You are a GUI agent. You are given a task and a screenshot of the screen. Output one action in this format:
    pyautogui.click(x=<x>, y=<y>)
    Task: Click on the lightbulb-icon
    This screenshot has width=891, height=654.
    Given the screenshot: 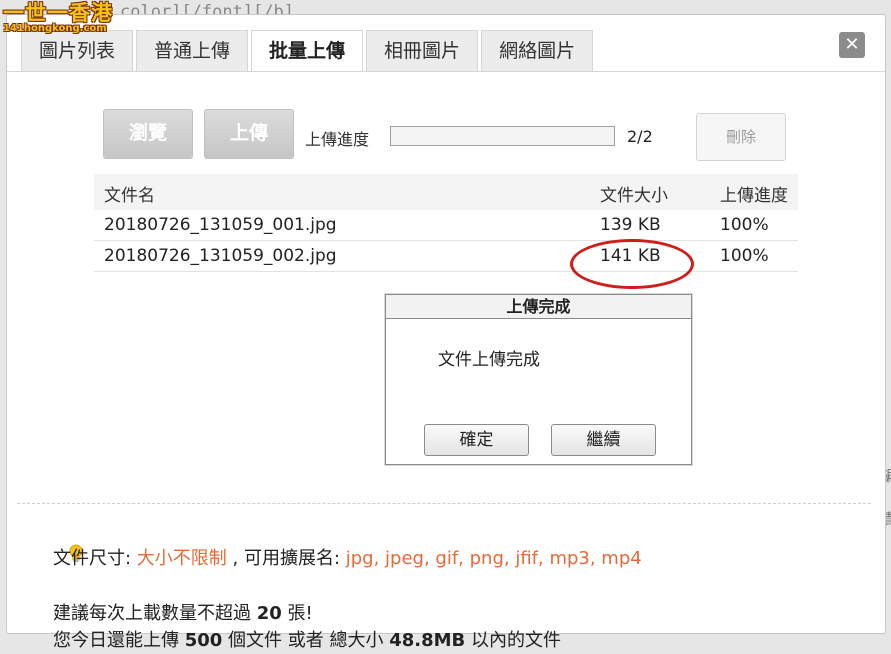 What is the action you would take?
    pyautogui.click(x=54, y=558)
    